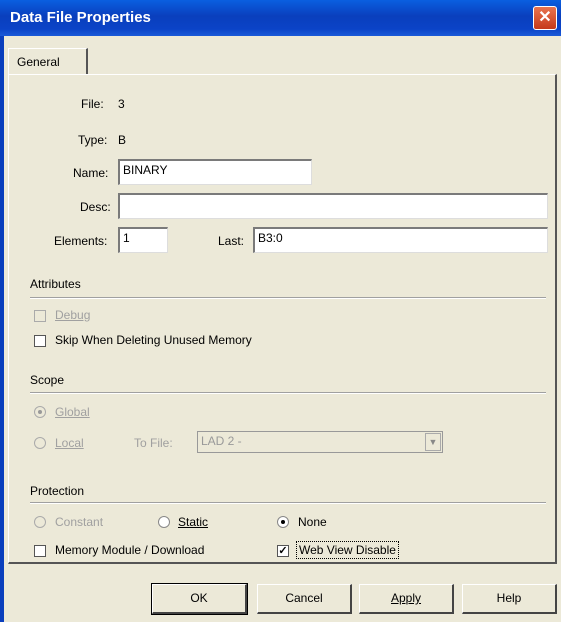 The height and width of the screenshot is (622, 561). What do you see at coordinates (193, 522) in the screenshot?
I see `static-label: Static` at bounding box center [193, 522].